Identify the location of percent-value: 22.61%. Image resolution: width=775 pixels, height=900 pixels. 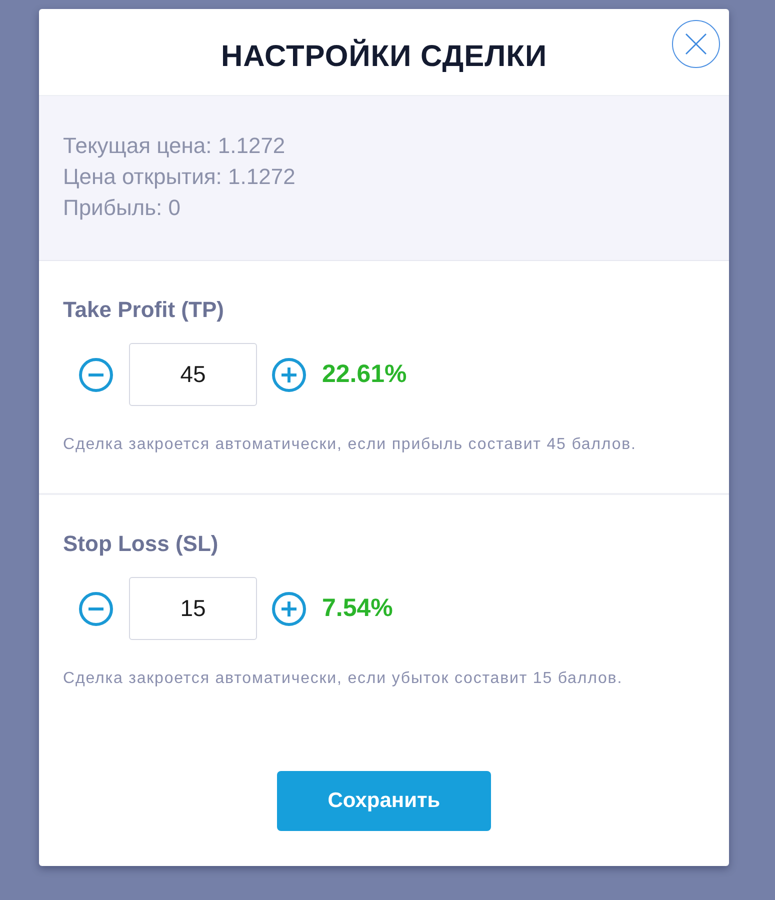
(364, 374).